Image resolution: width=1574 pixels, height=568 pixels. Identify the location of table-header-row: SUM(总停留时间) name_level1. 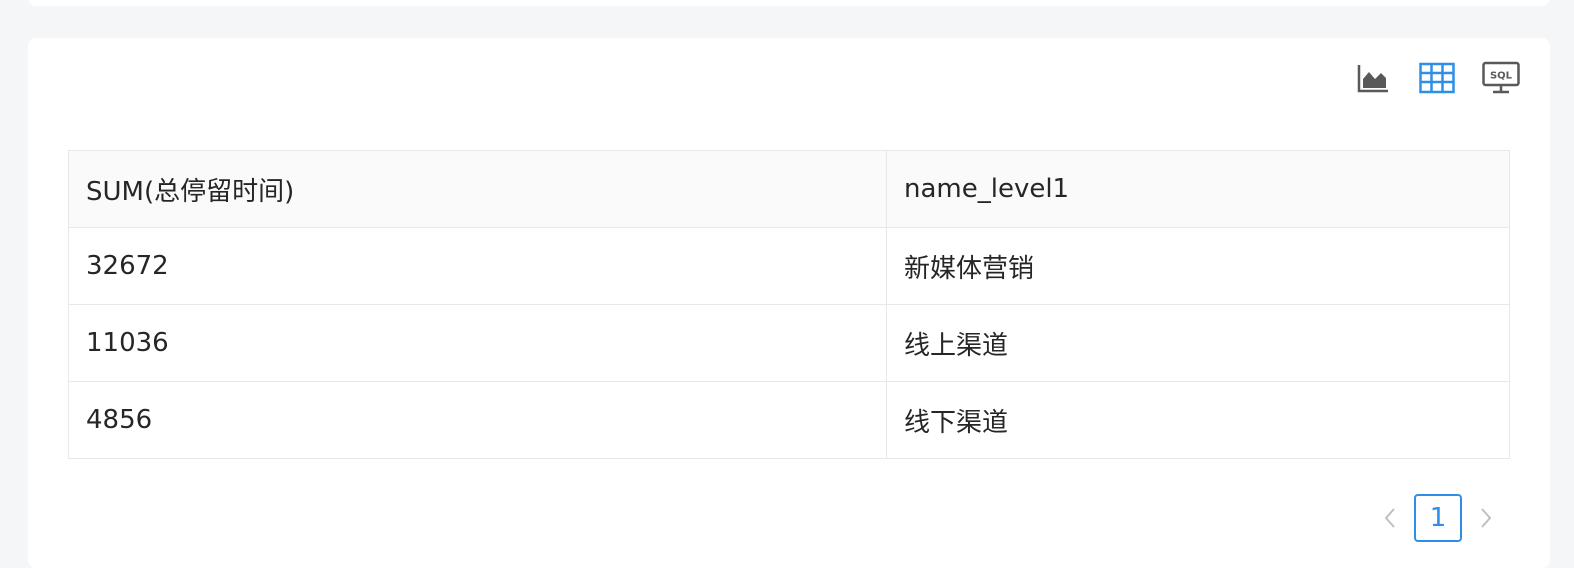
(789, 189).